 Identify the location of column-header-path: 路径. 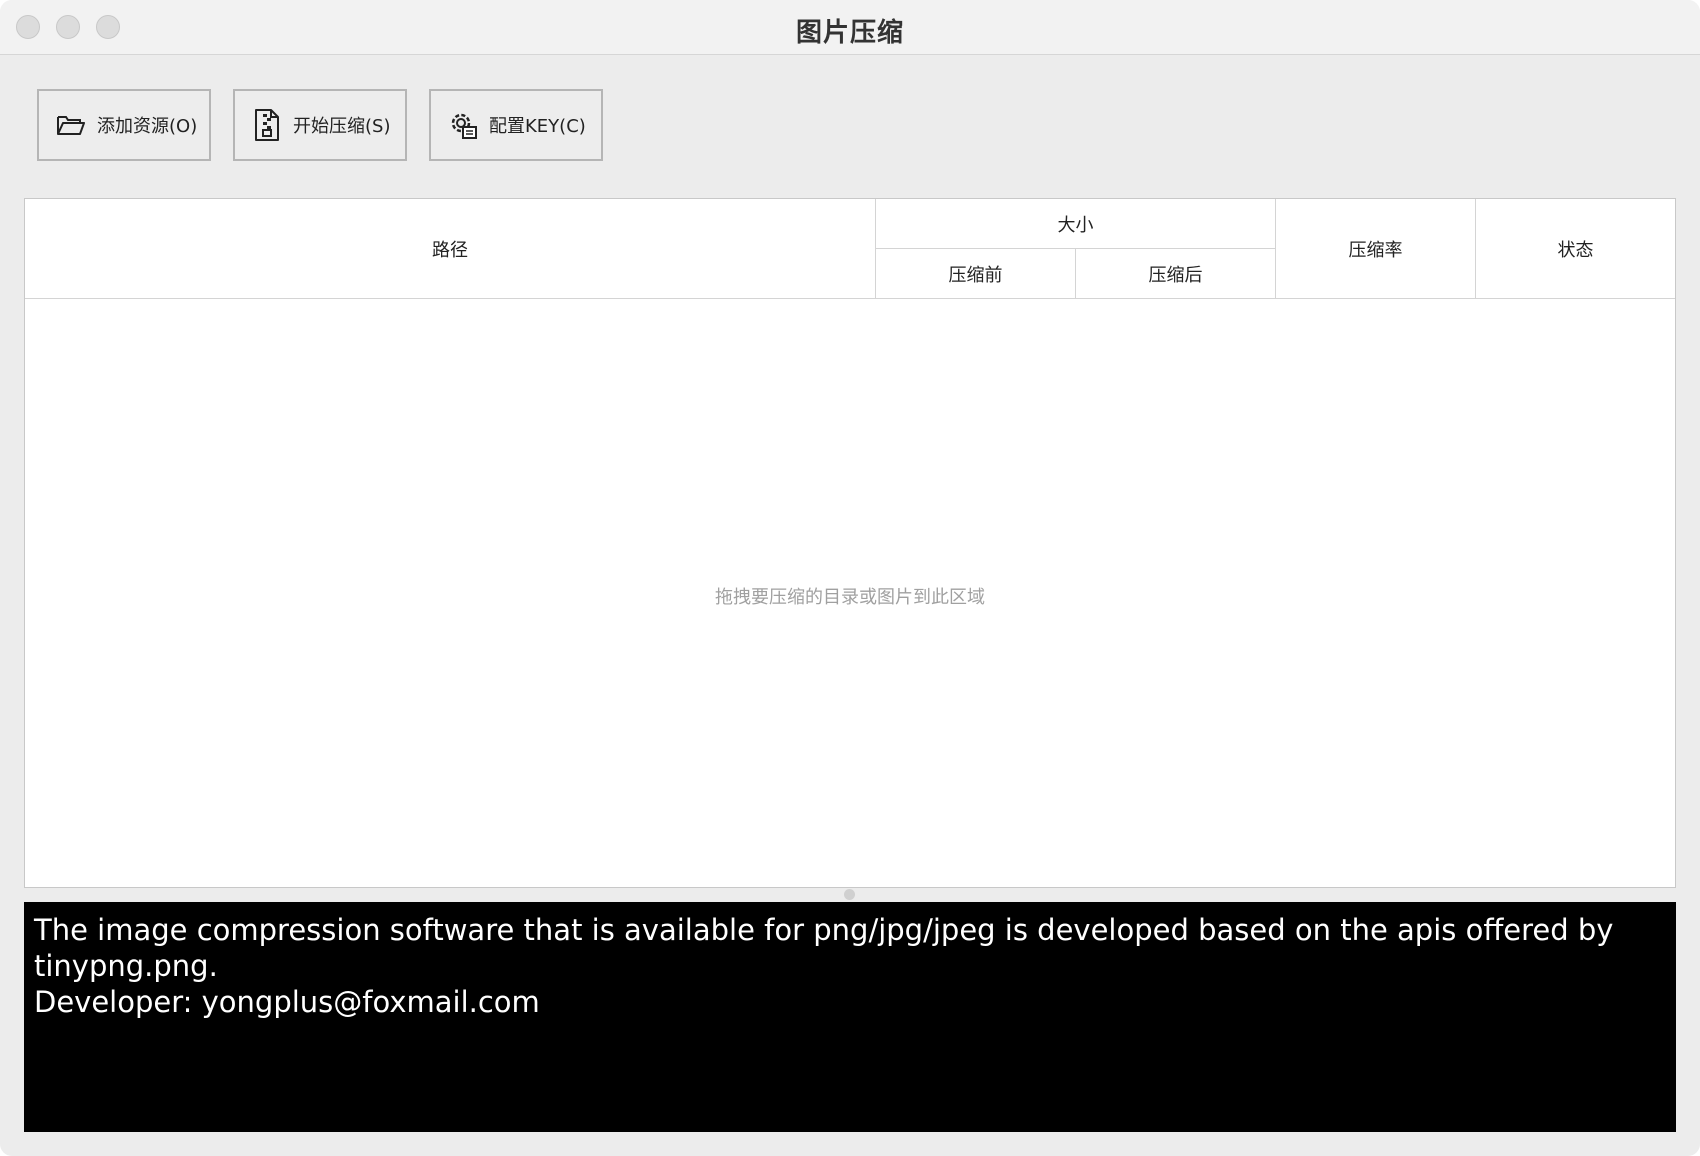
(450, 249).